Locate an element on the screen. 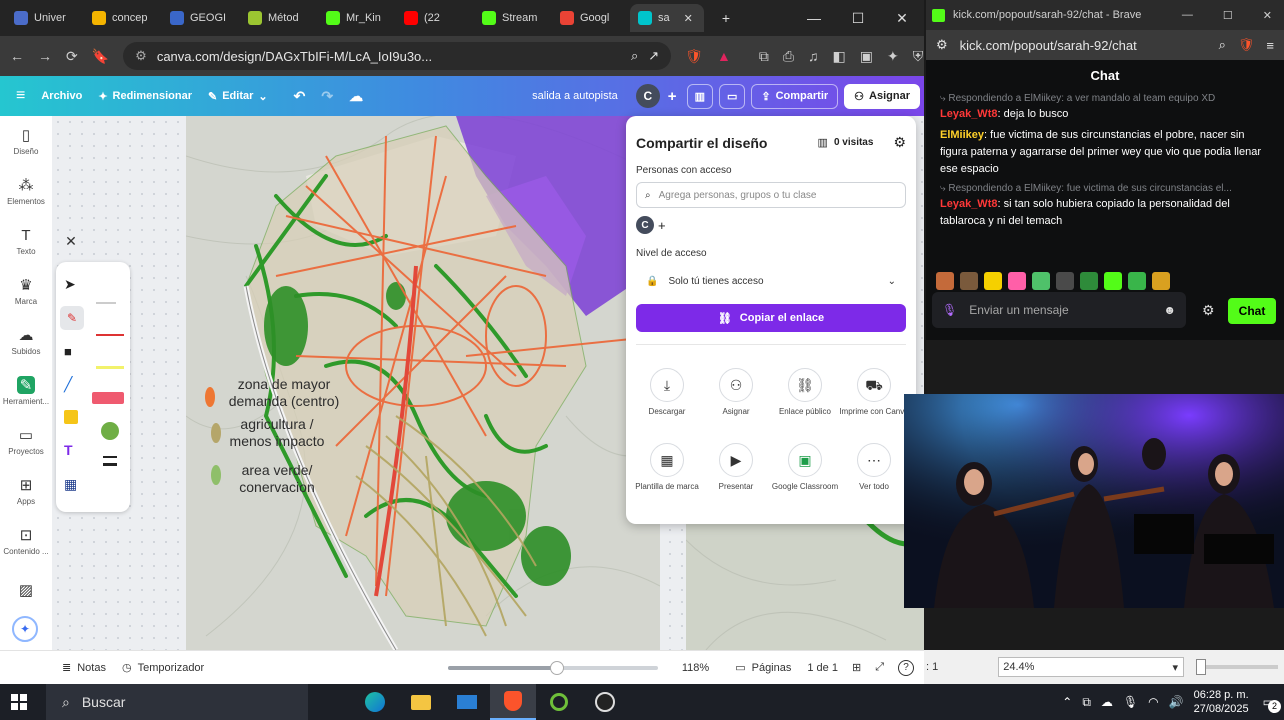  shapes-tool-icon: ■ is located at coordinates (68, 351).